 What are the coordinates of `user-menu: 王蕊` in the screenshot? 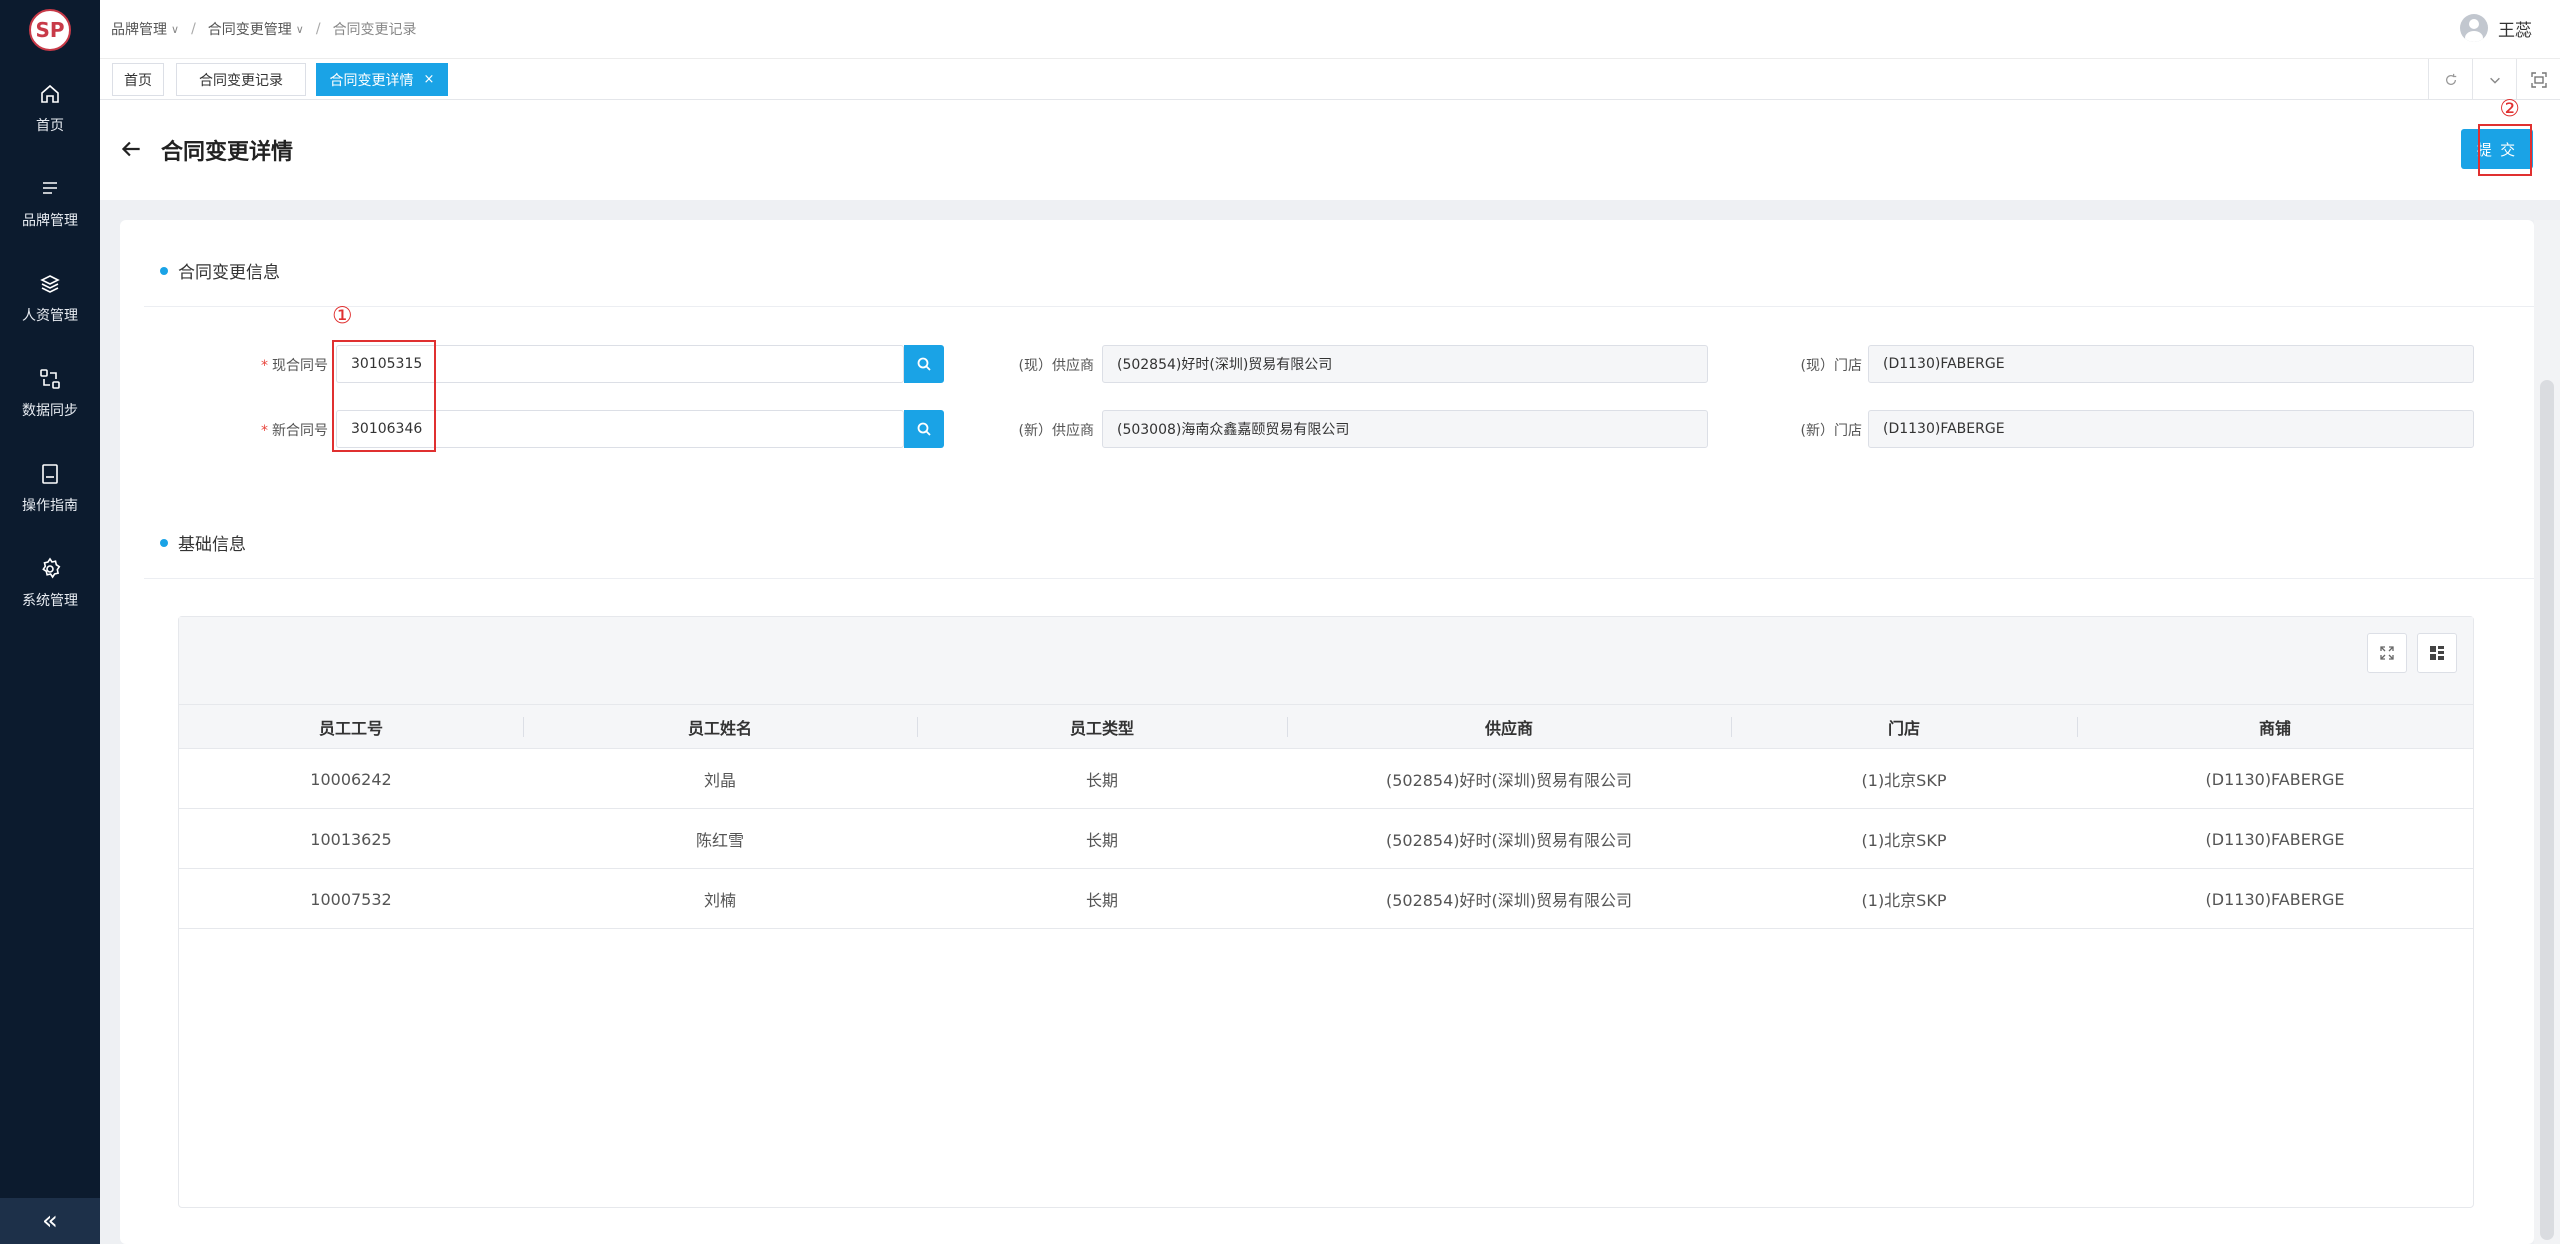 It's located at (2496, 28).